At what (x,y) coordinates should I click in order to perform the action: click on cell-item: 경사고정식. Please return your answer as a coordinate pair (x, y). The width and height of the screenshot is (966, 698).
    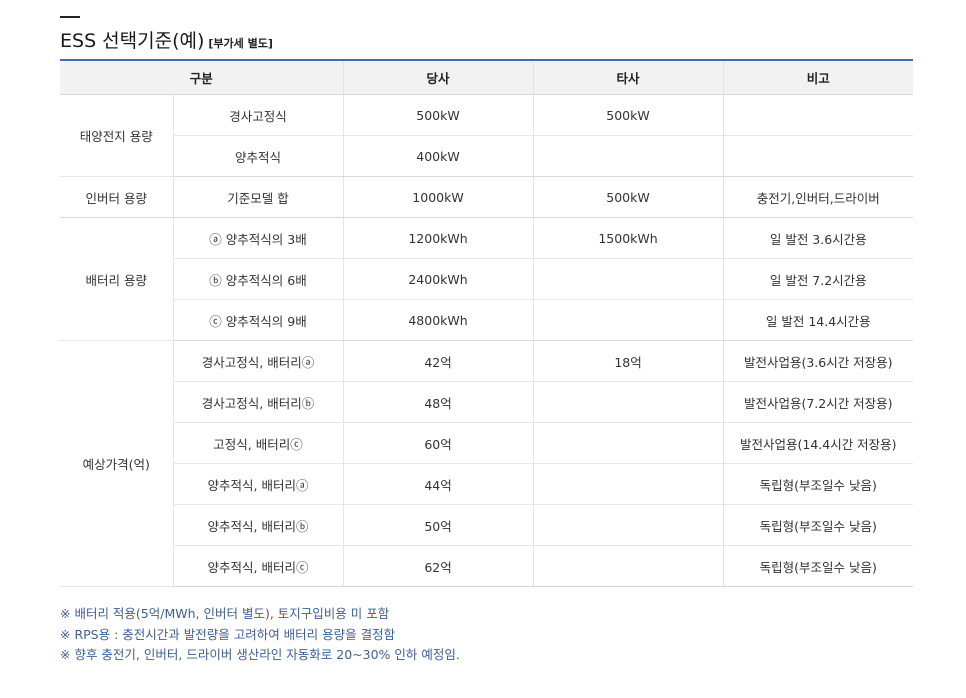
    Looking at the image, I should click on (258, 115).